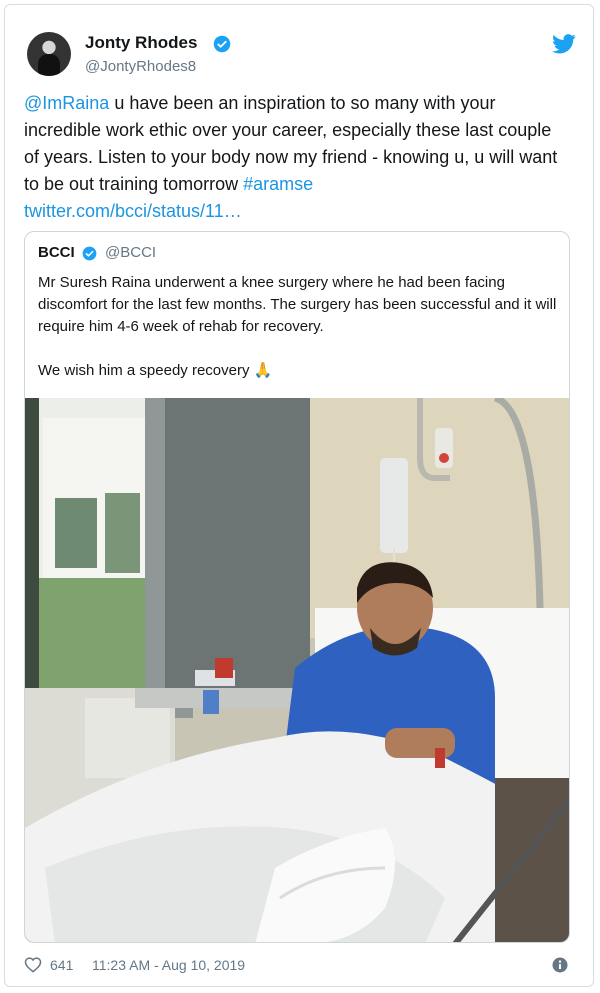 This screenshot has width=600, height=993. I want to click on quoted-author-name: BCCI, so click(56, 252).